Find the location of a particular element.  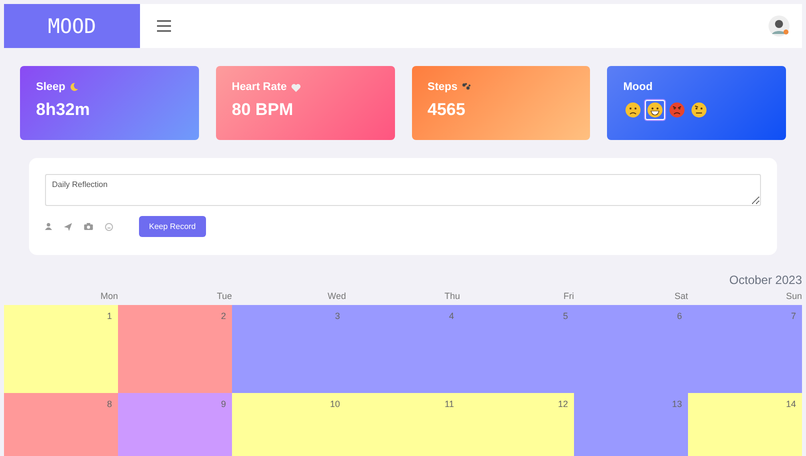

paw-icon is located at coordinates (466, 87).